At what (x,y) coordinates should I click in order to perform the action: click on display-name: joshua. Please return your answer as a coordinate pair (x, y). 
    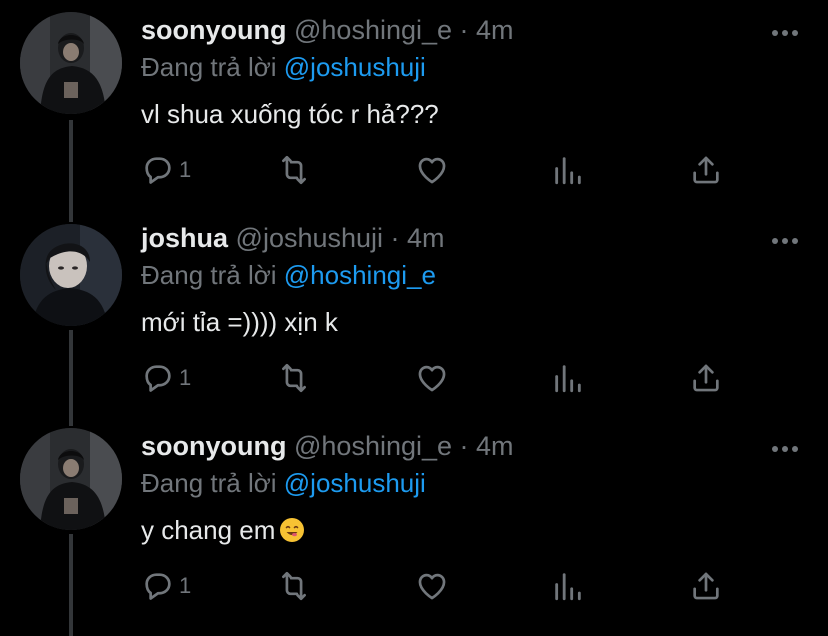
    Looking at the image, I should click on (184, 238).